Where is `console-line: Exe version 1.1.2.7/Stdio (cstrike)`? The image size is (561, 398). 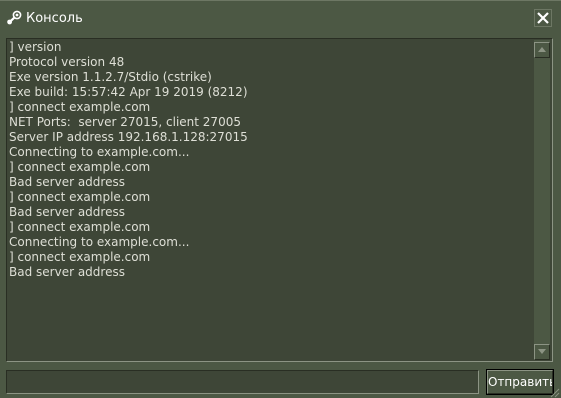 console-line: Exe version 1.1.2.7/Stdio (cstrike) is located at coordinates (110, 77).